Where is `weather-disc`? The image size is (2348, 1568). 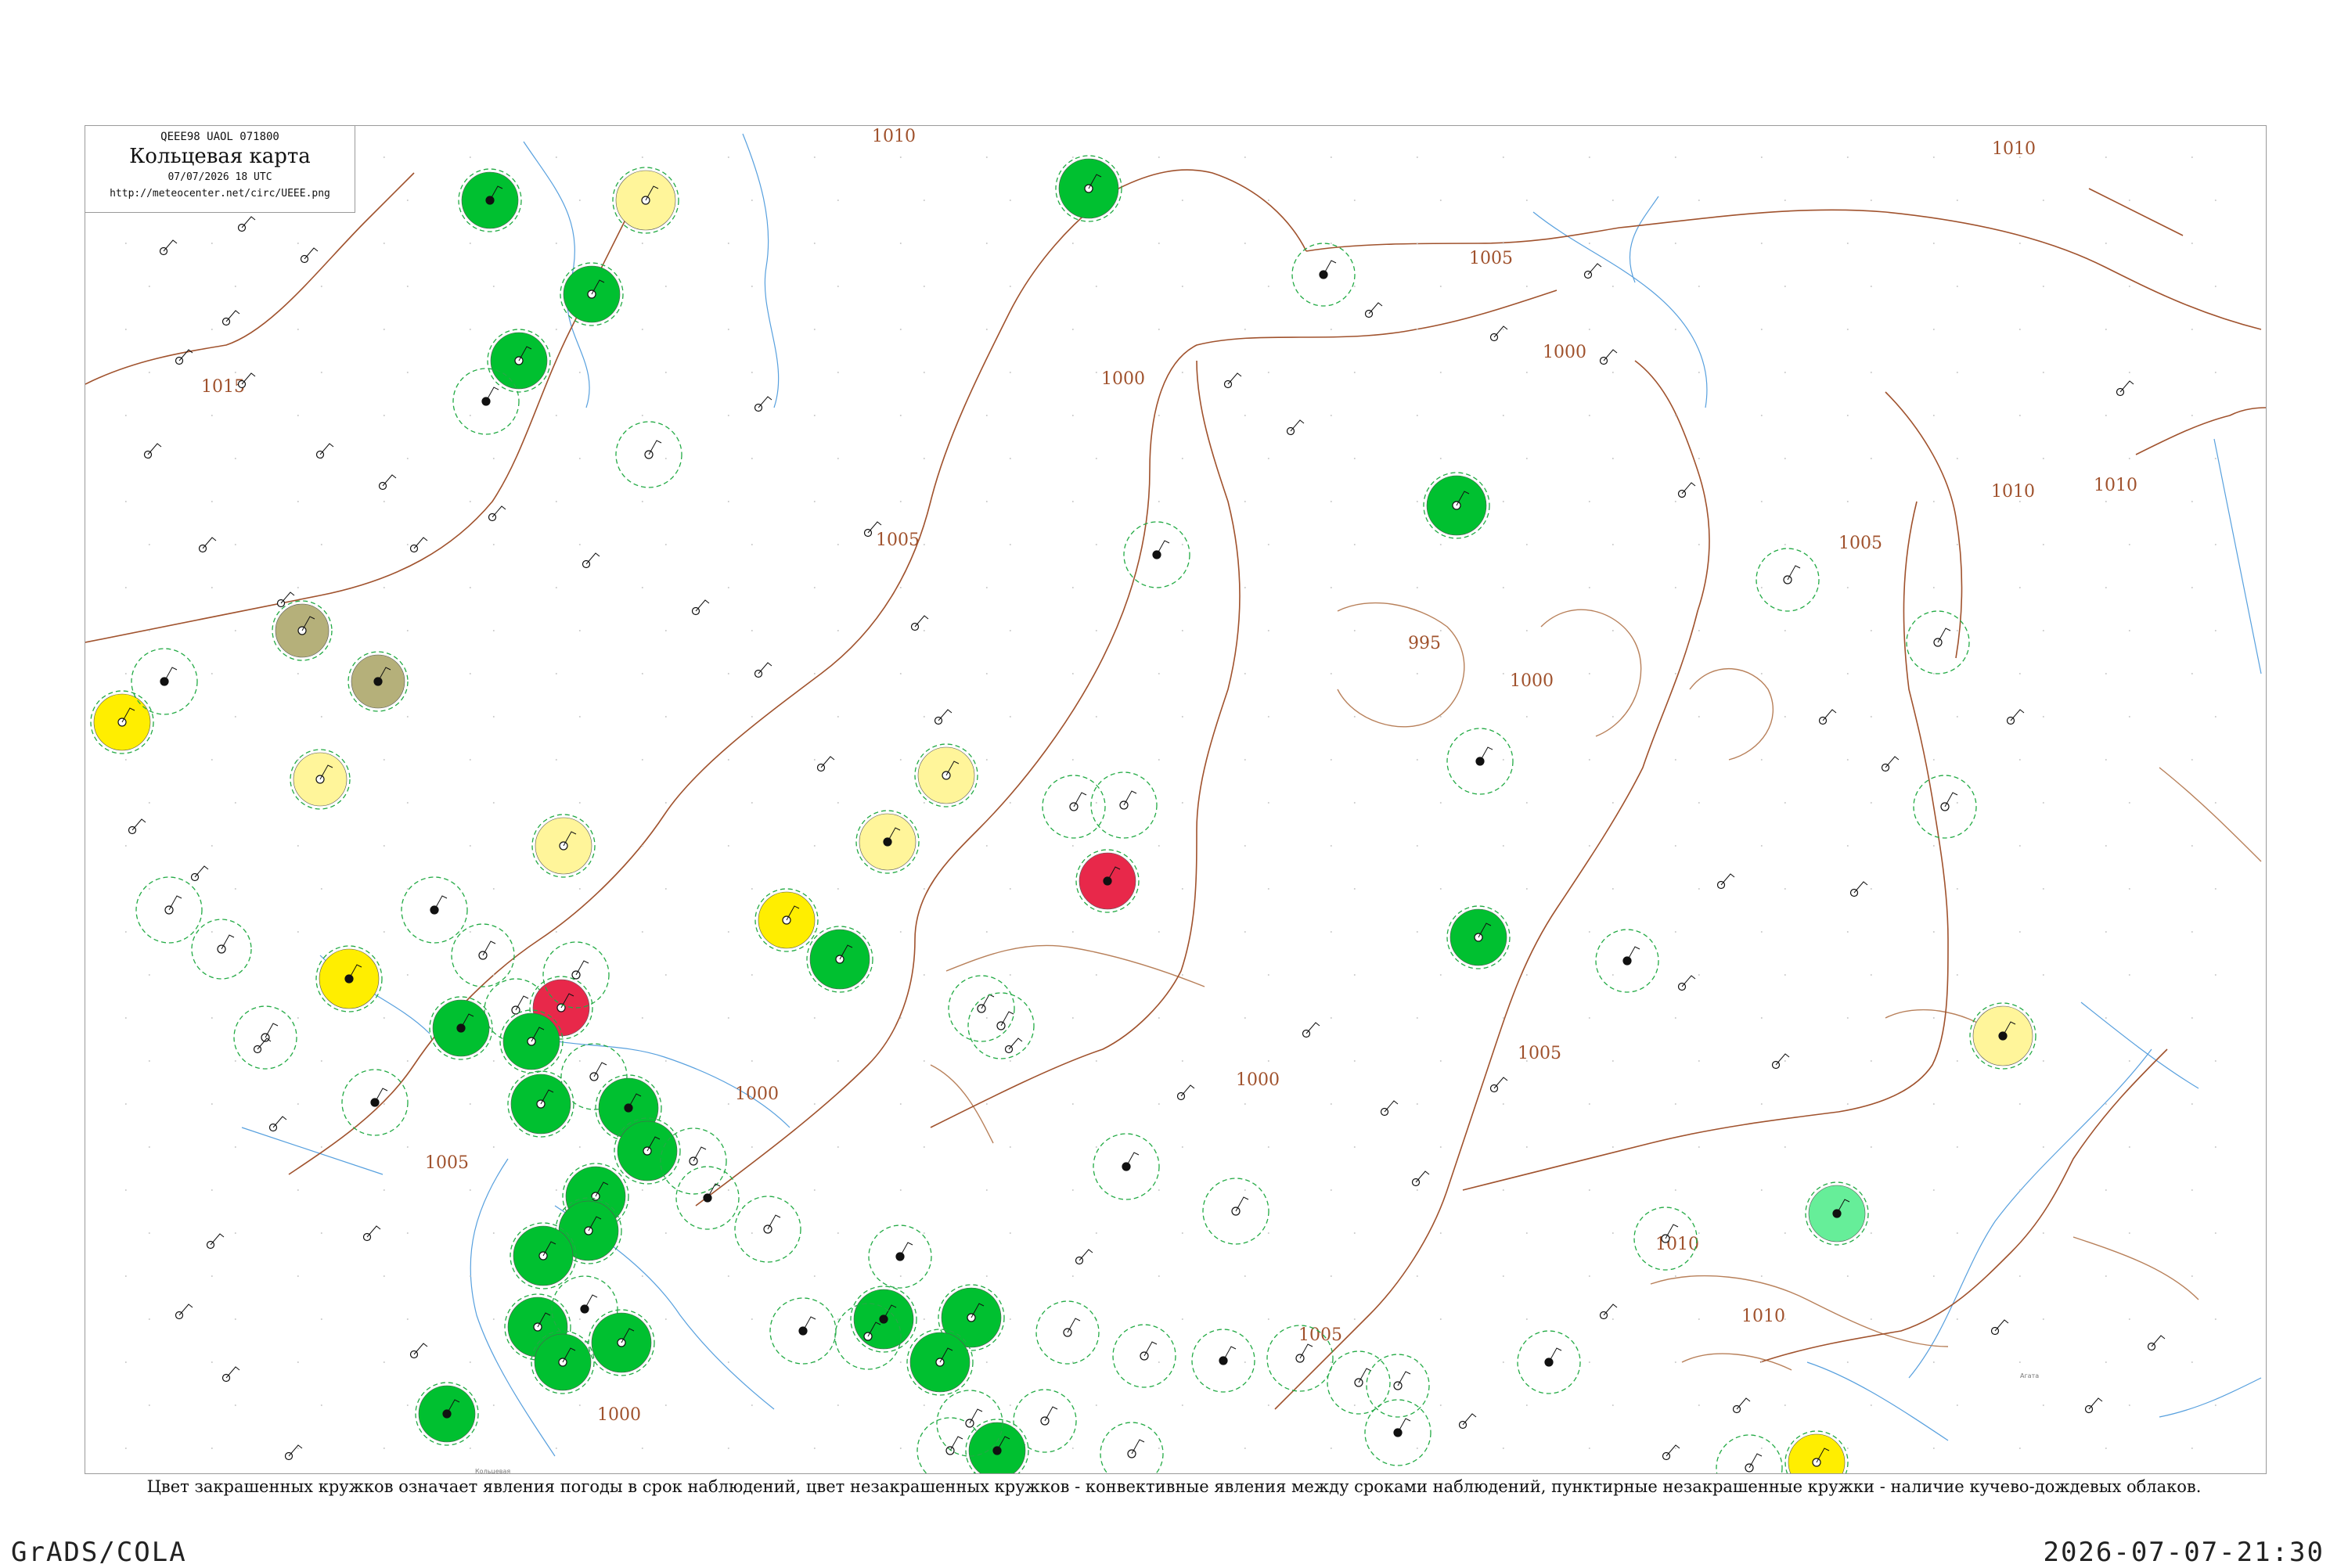 weather-disc is located at coordinates (1817, 1453).